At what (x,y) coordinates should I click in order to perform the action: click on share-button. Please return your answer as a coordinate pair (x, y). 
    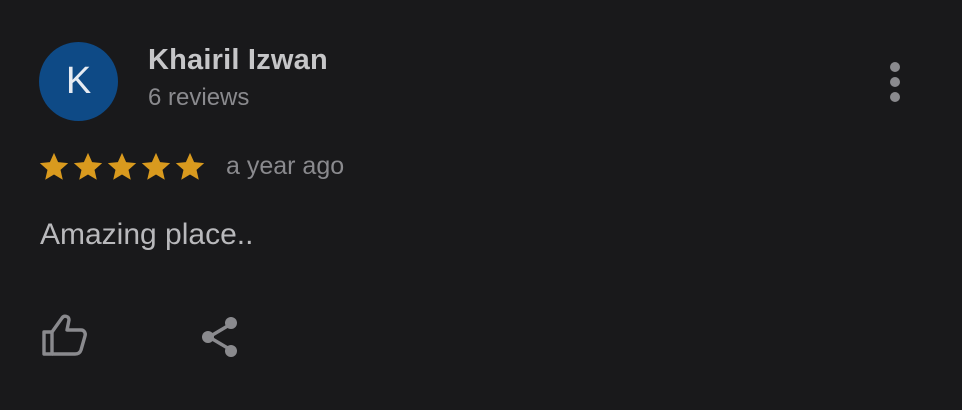
    Looking at the image, I should click on (221, 337).